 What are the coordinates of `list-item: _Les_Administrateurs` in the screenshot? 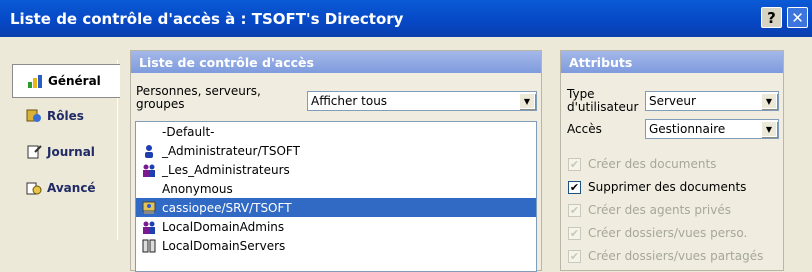 It's located at (336, 169).